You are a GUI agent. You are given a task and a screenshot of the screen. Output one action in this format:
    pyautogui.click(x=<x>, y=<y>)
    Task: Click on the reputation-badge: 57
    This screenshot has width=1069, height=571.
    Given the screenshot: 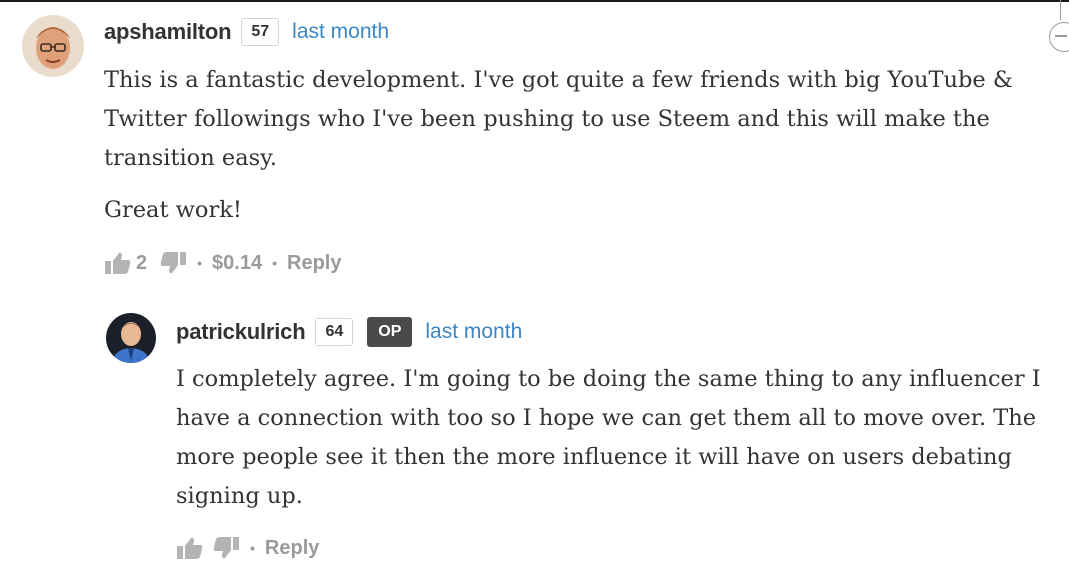 What is the action you would take?
    pyautogui.click(x=260, y=32)
    